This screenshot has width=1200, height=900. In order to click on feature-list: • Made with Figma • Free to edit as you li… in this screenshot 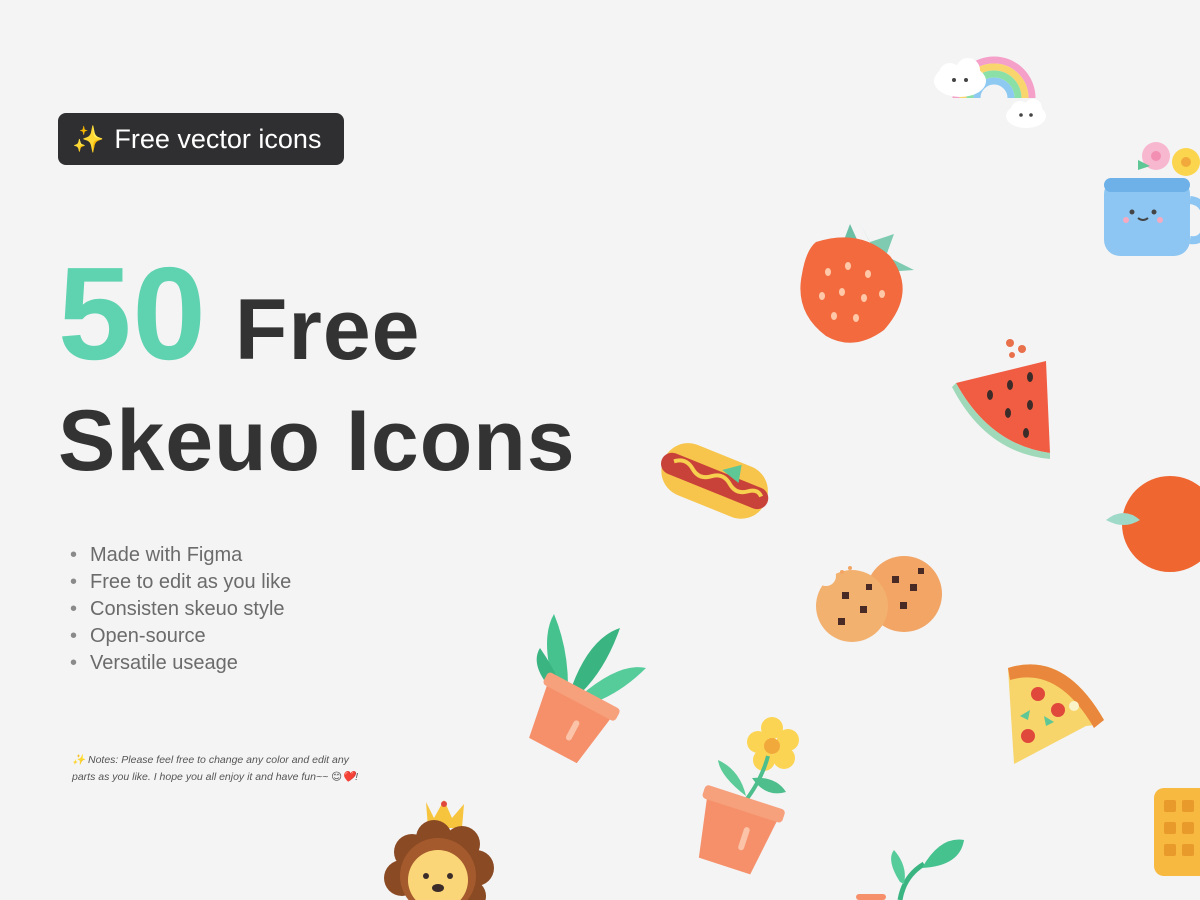, I will do `click(180, 609)`.